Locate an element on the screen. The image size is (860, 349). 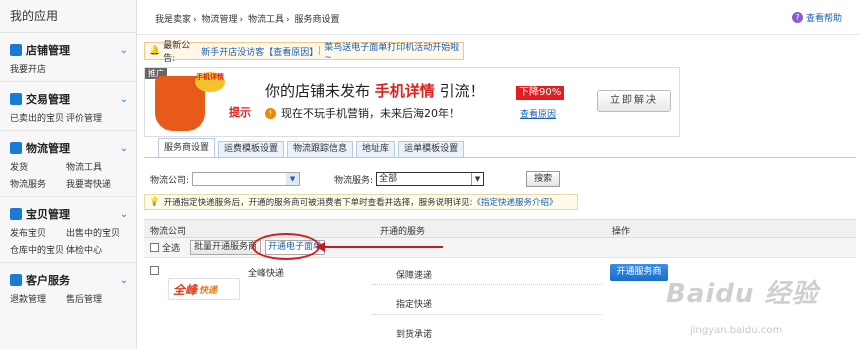
tab-bar: 服务商设置 运费模板设置 物流跟踪信息 地址库 运单模板设置 is located at coordinates (312, 148).